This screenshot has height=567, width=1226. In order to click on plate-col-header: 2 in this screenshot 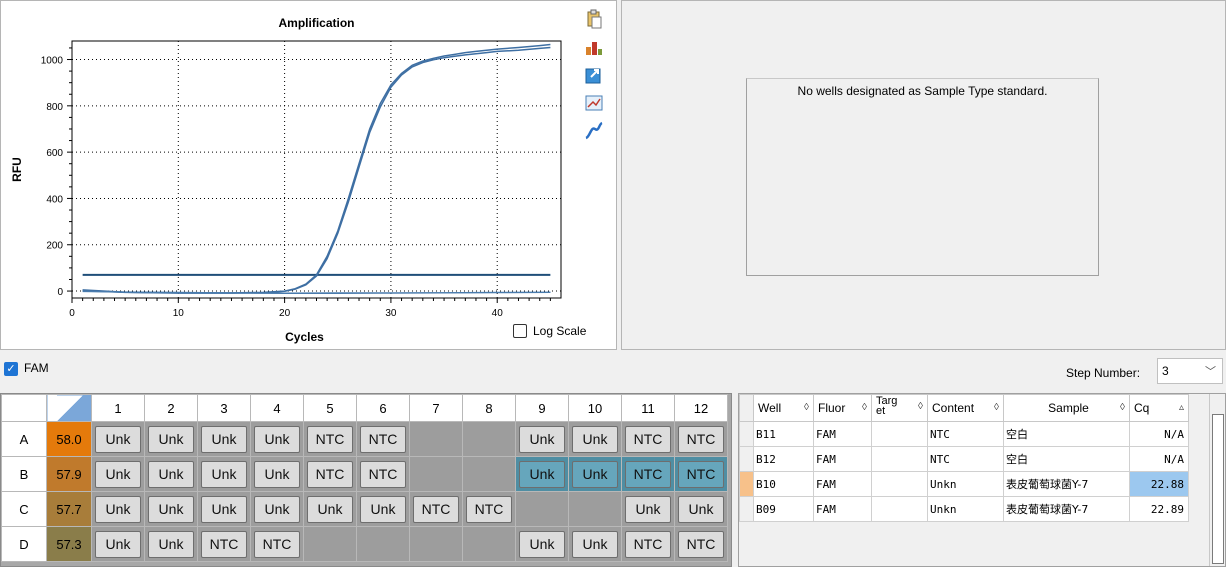, I will do `click(171, 408)`.